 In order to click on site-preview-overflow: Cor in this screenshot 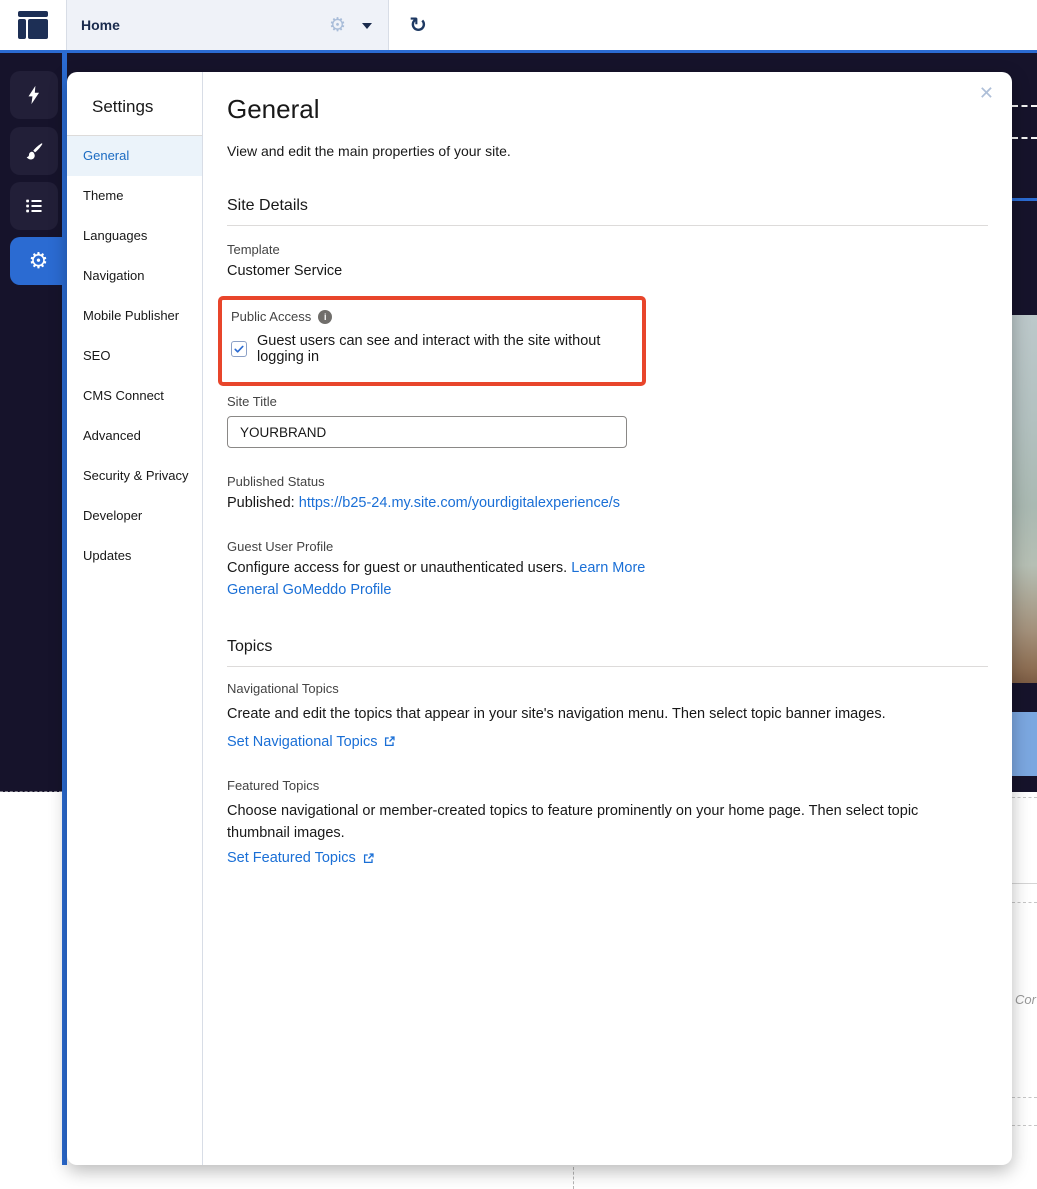, I will do `click(1024, 621)`.